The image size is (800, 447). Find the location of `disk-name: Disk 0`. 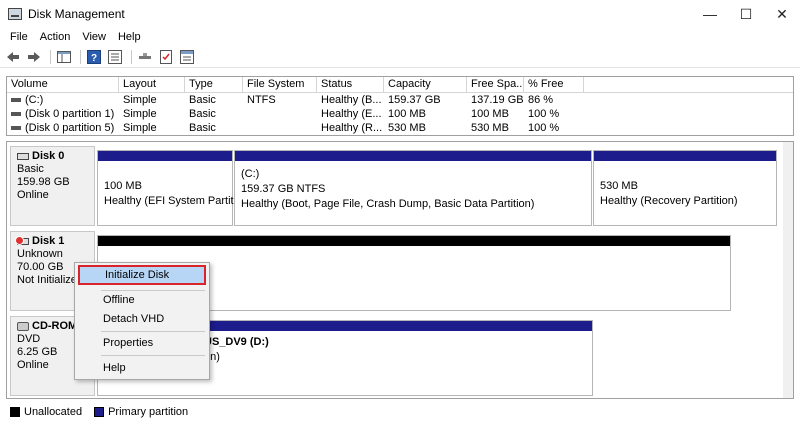

disk-name: Disk 0 is located at coordinates (48, 156).